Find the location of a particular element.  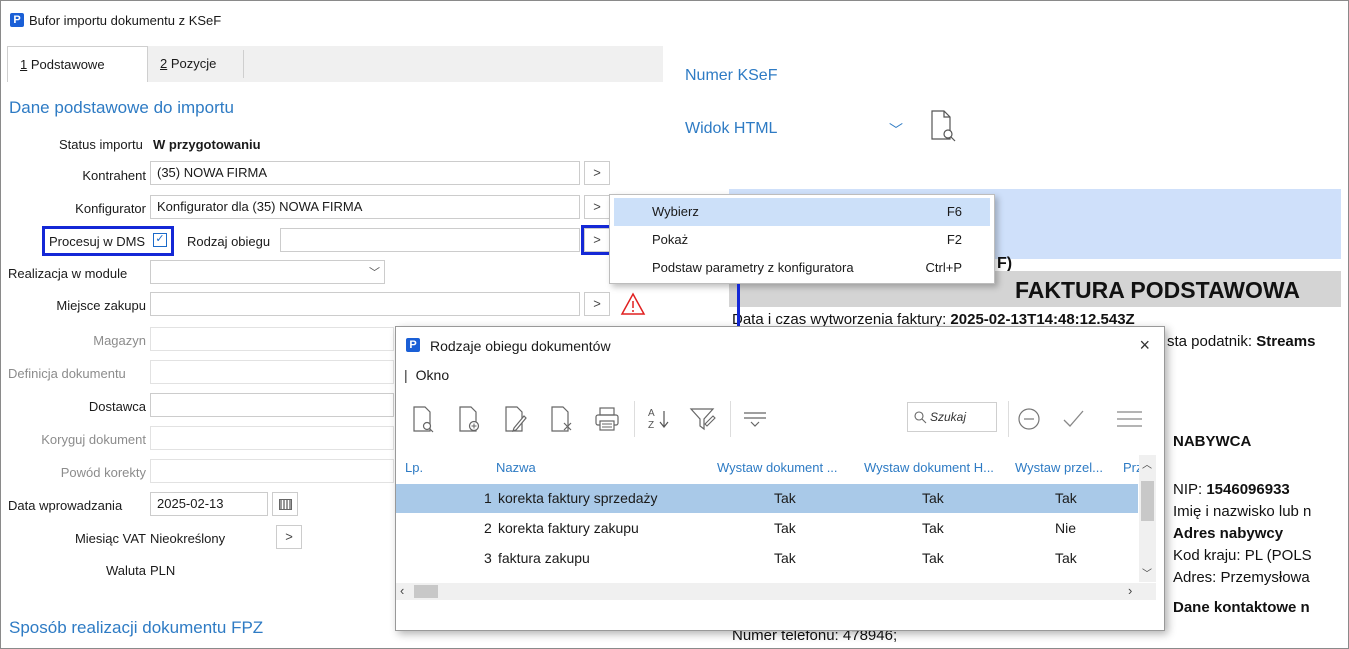

vertical-scrollbar: ︿ ﹀ is located at coordinates (1147, 518).